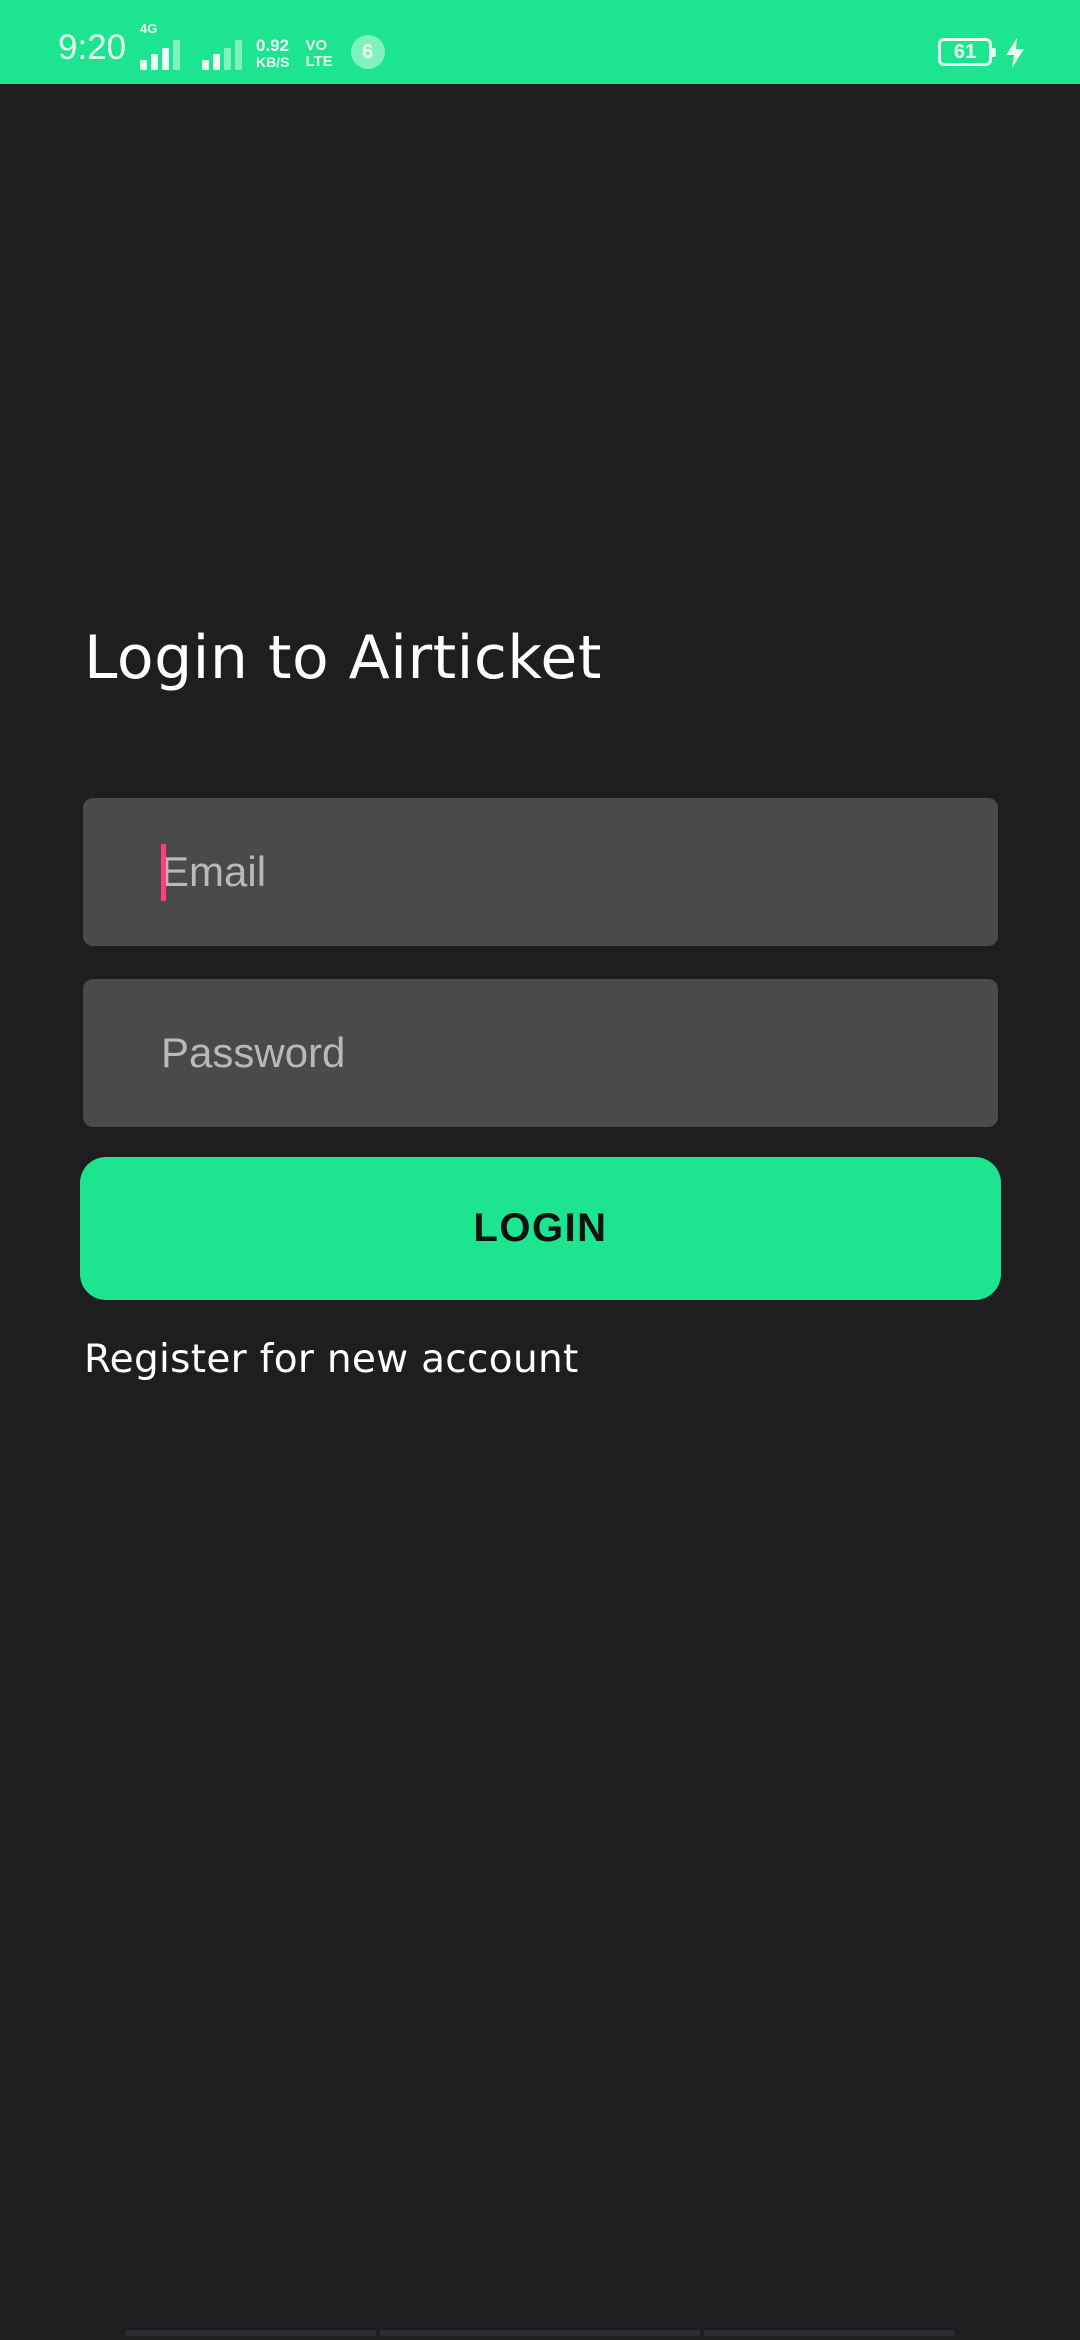  I want to click on battery-icon: 61, so click(967, 52).